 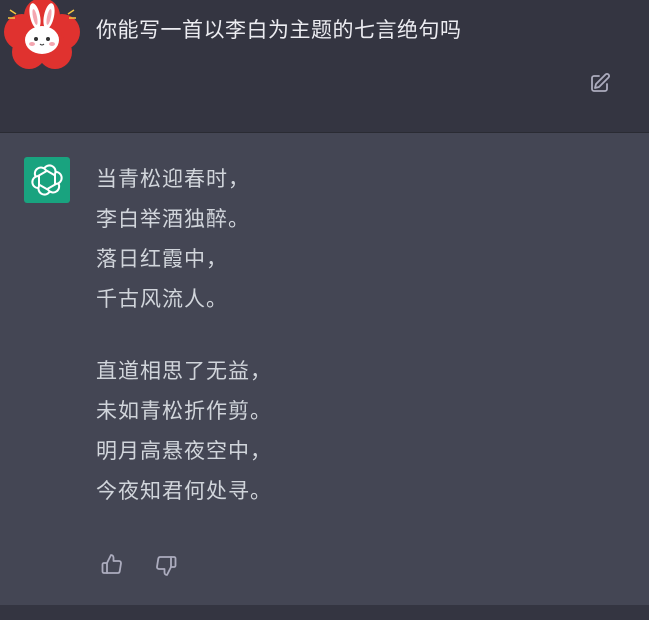 I want to click on thumbs-down-icon, so click(x=166, y=565).